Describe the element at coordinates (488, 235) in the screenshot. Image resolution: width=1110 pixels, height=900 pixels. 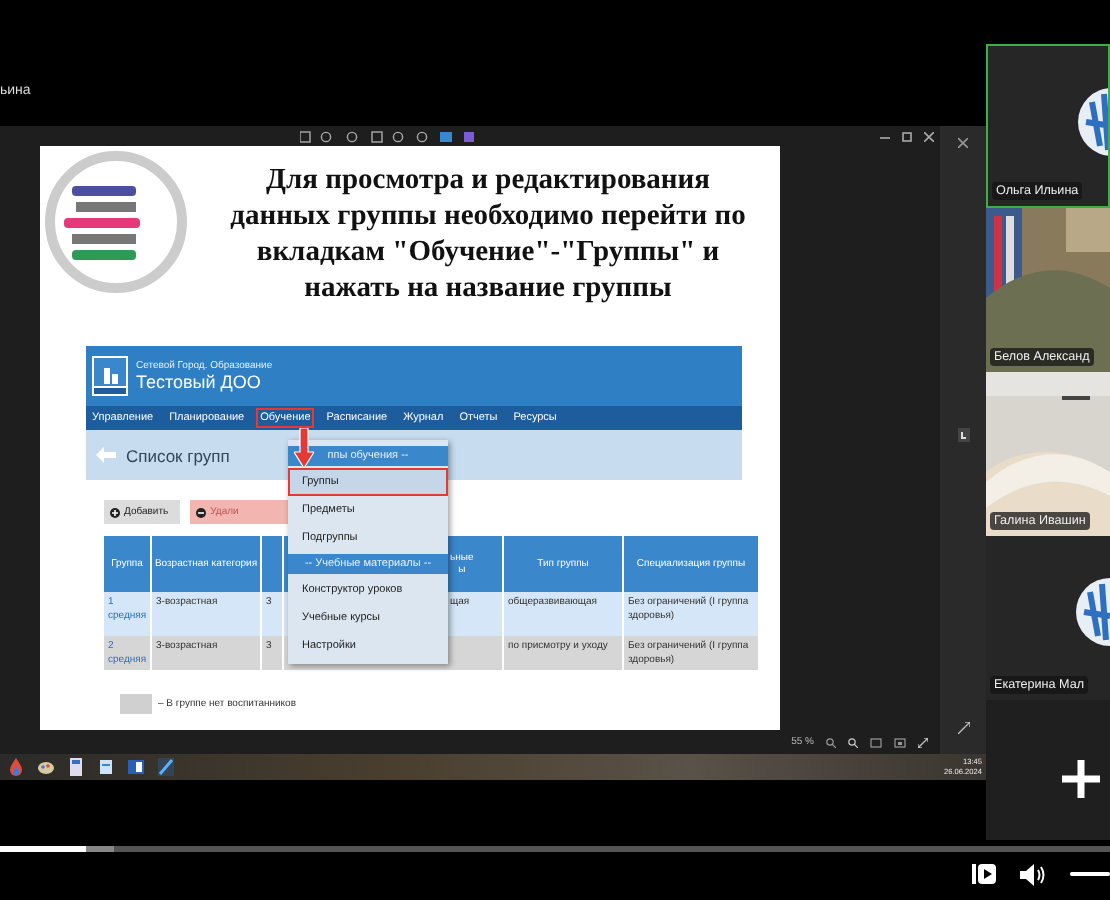
I see `slide-title: Для просмотра и редактирования данных группы необходимо перейти по вкладкам "Обучение"-"Группы" и нажать на название группы` at that location.